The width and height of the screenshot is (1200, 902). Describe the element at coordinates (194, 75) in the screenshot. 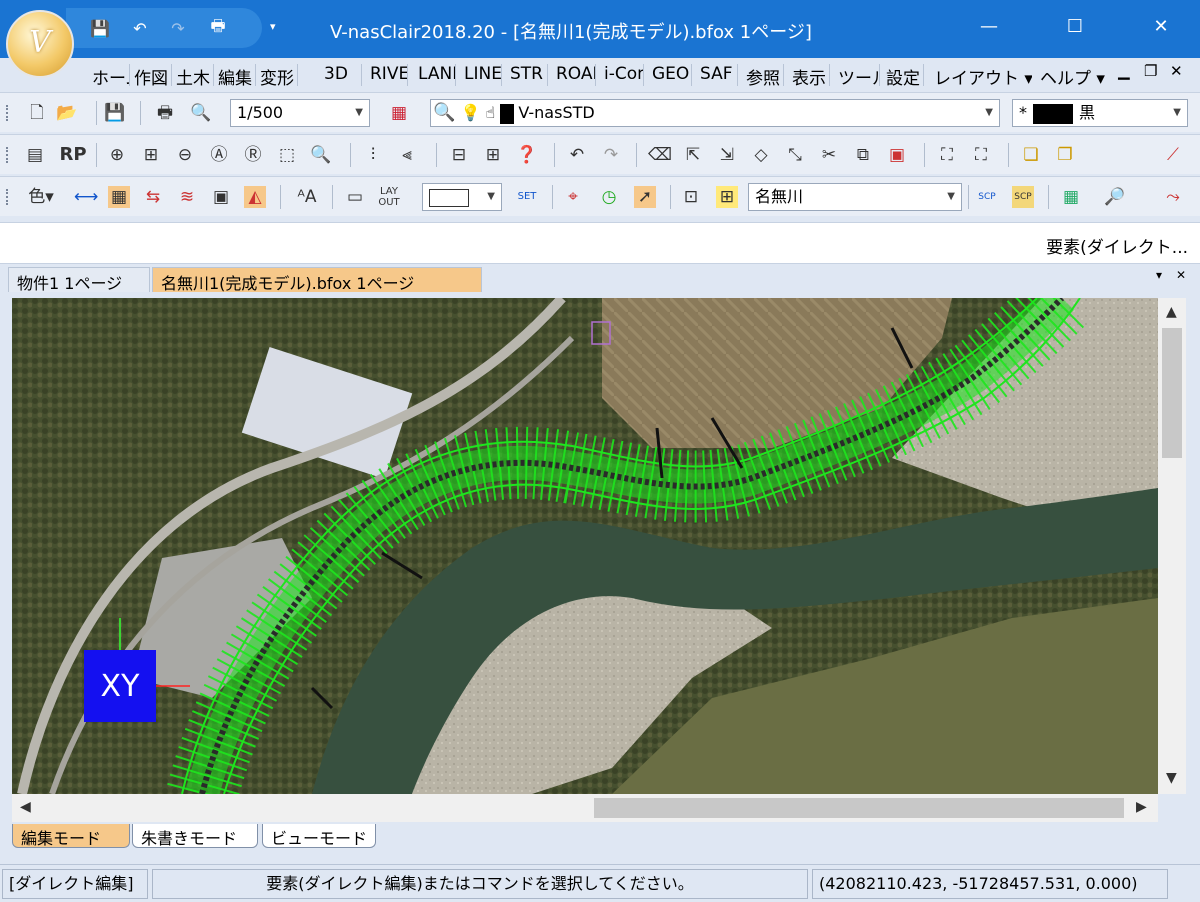

I see `tab-civil: 土木` at that location.